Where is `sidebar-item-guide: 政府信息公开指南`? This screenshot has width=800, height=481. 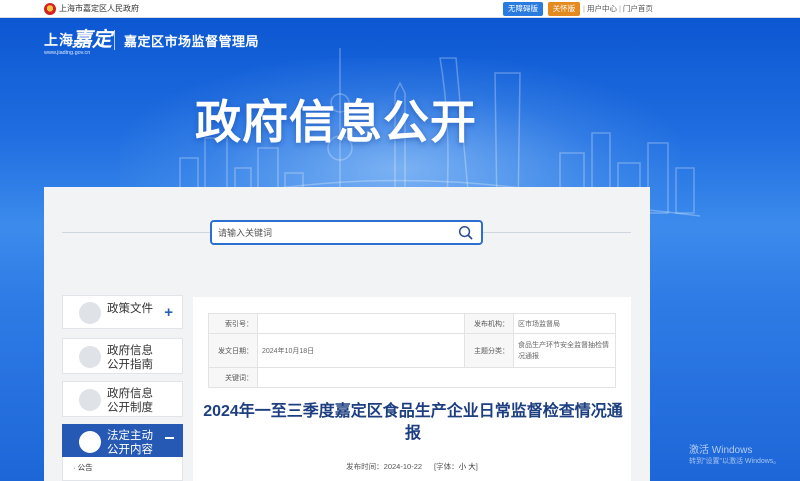 sidebar-item-guide: 政府信息公开指南 is located at coordinates (122, 356).